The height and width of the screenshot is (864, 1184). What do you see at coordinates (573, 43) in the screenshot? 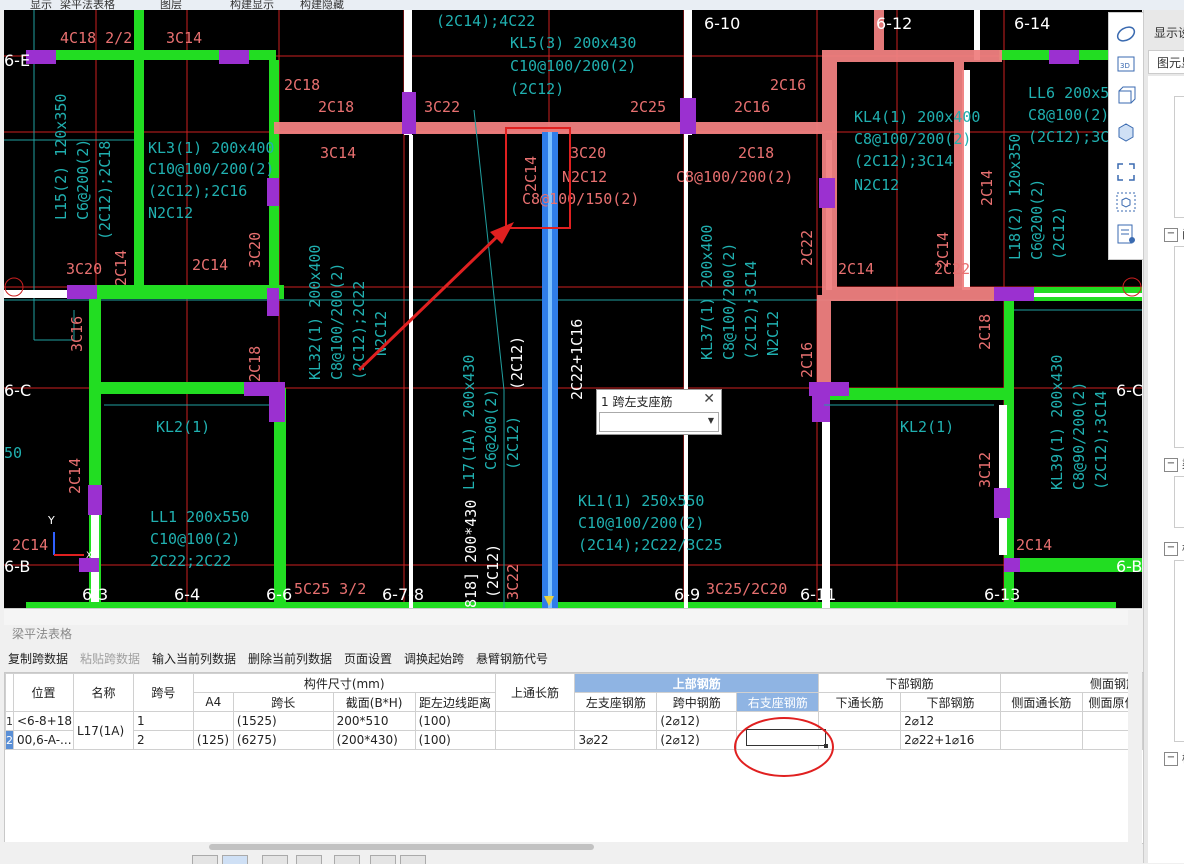
I see `beam-annot: KL5(3) 200x430` at bounding box center [573, 43].